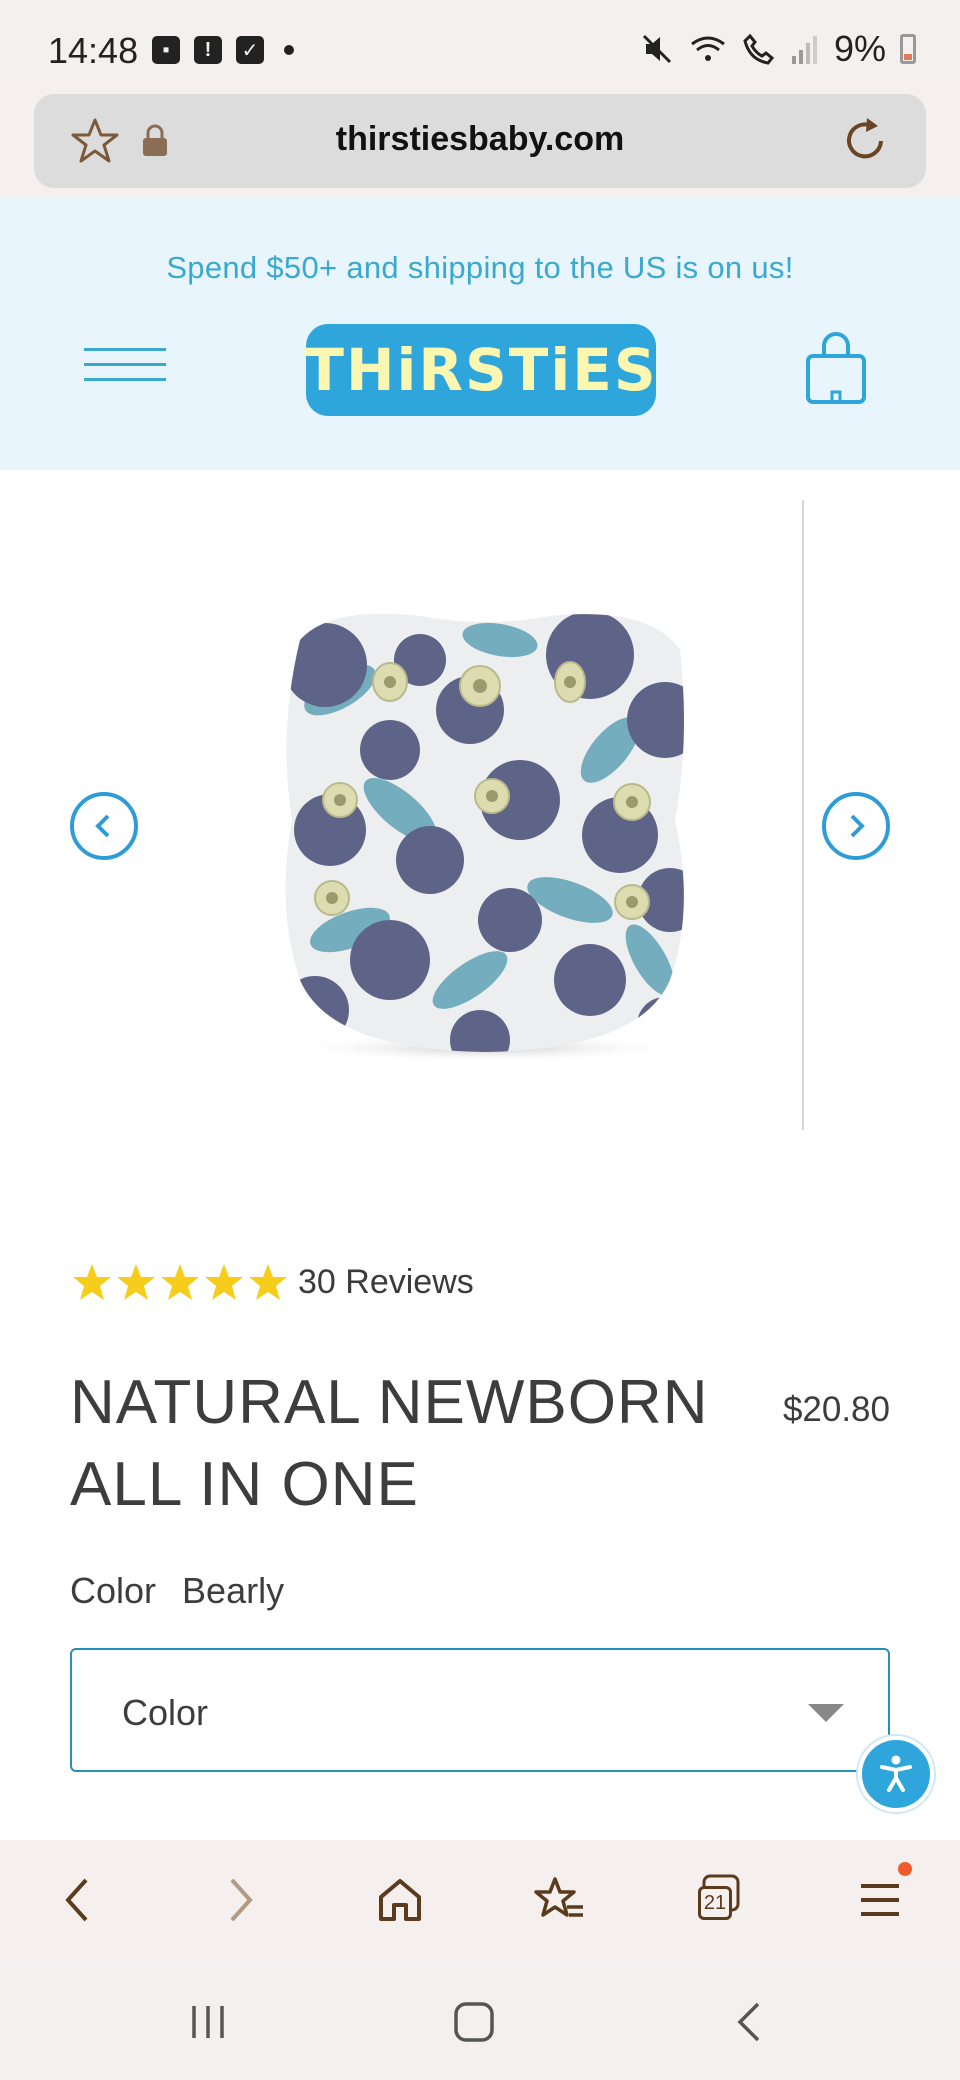 This screenshot has height=2080, width=960. What do you see at coordinates (208, 2022) in the screenshot?
I see `recent-apps-icon` at bounding box center [208, 2022].